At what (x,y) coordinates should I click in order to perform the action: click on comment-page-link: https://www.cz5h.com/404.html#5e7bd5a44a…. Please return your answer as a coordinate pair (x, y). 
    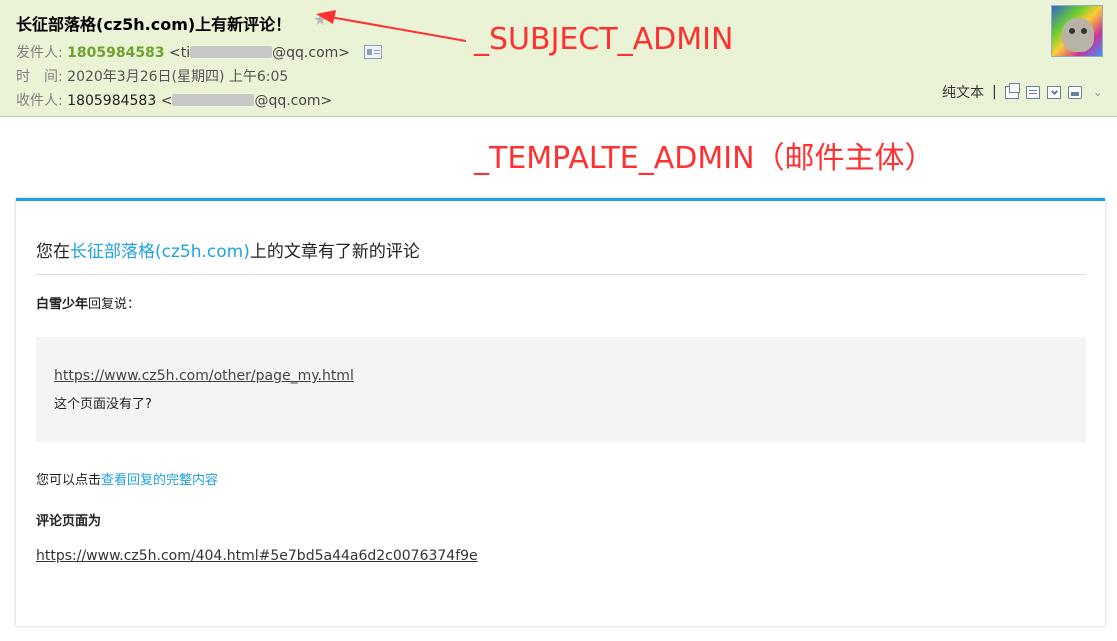
    Looking at the image, I should click on (257, 556).